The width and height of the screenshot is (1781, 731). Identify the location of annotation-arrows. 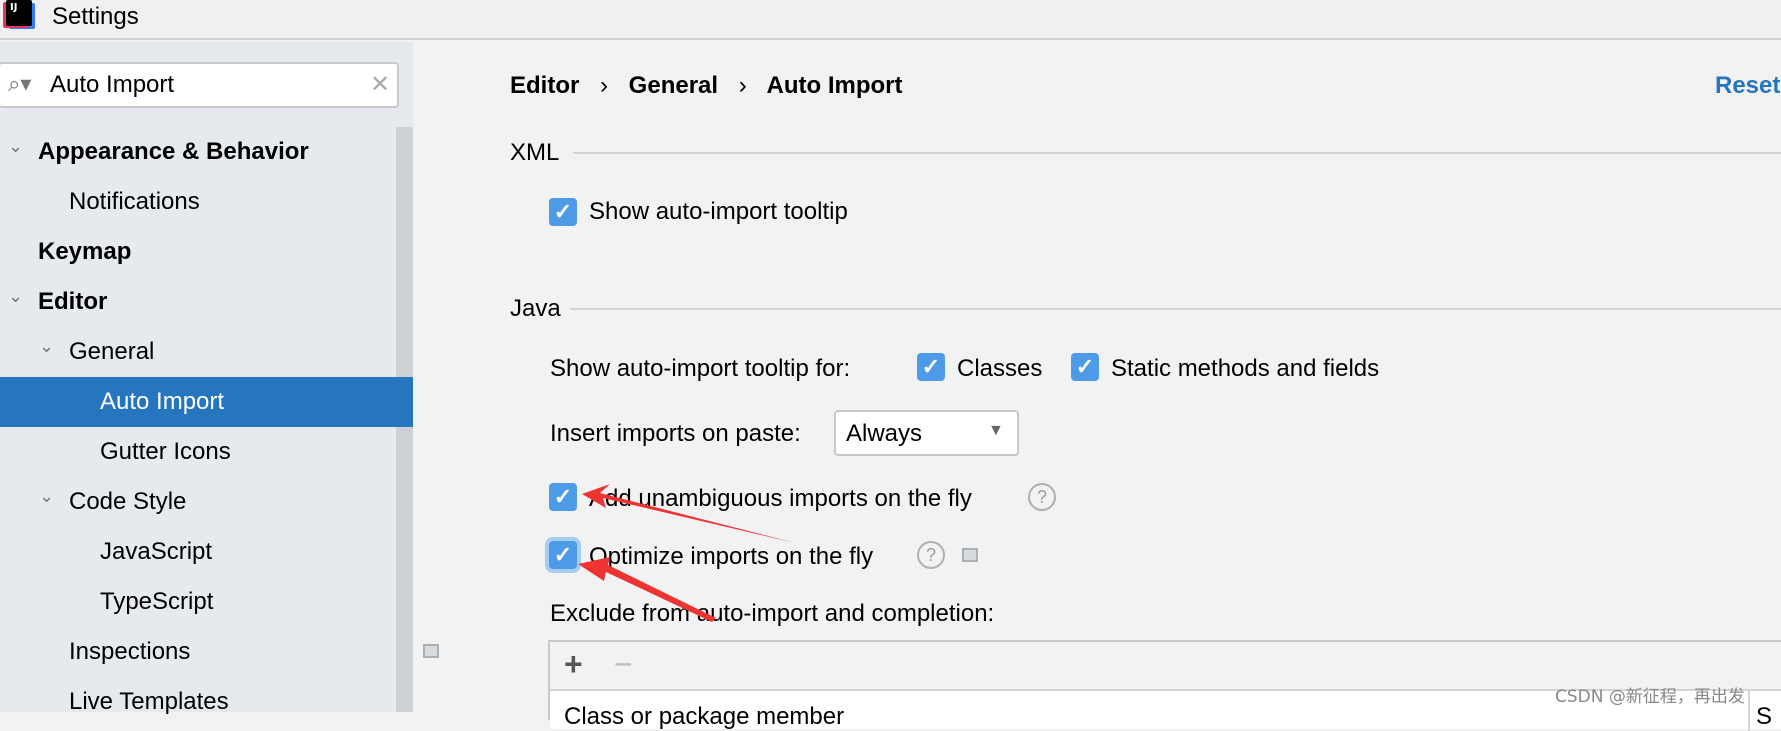
(686, 553).